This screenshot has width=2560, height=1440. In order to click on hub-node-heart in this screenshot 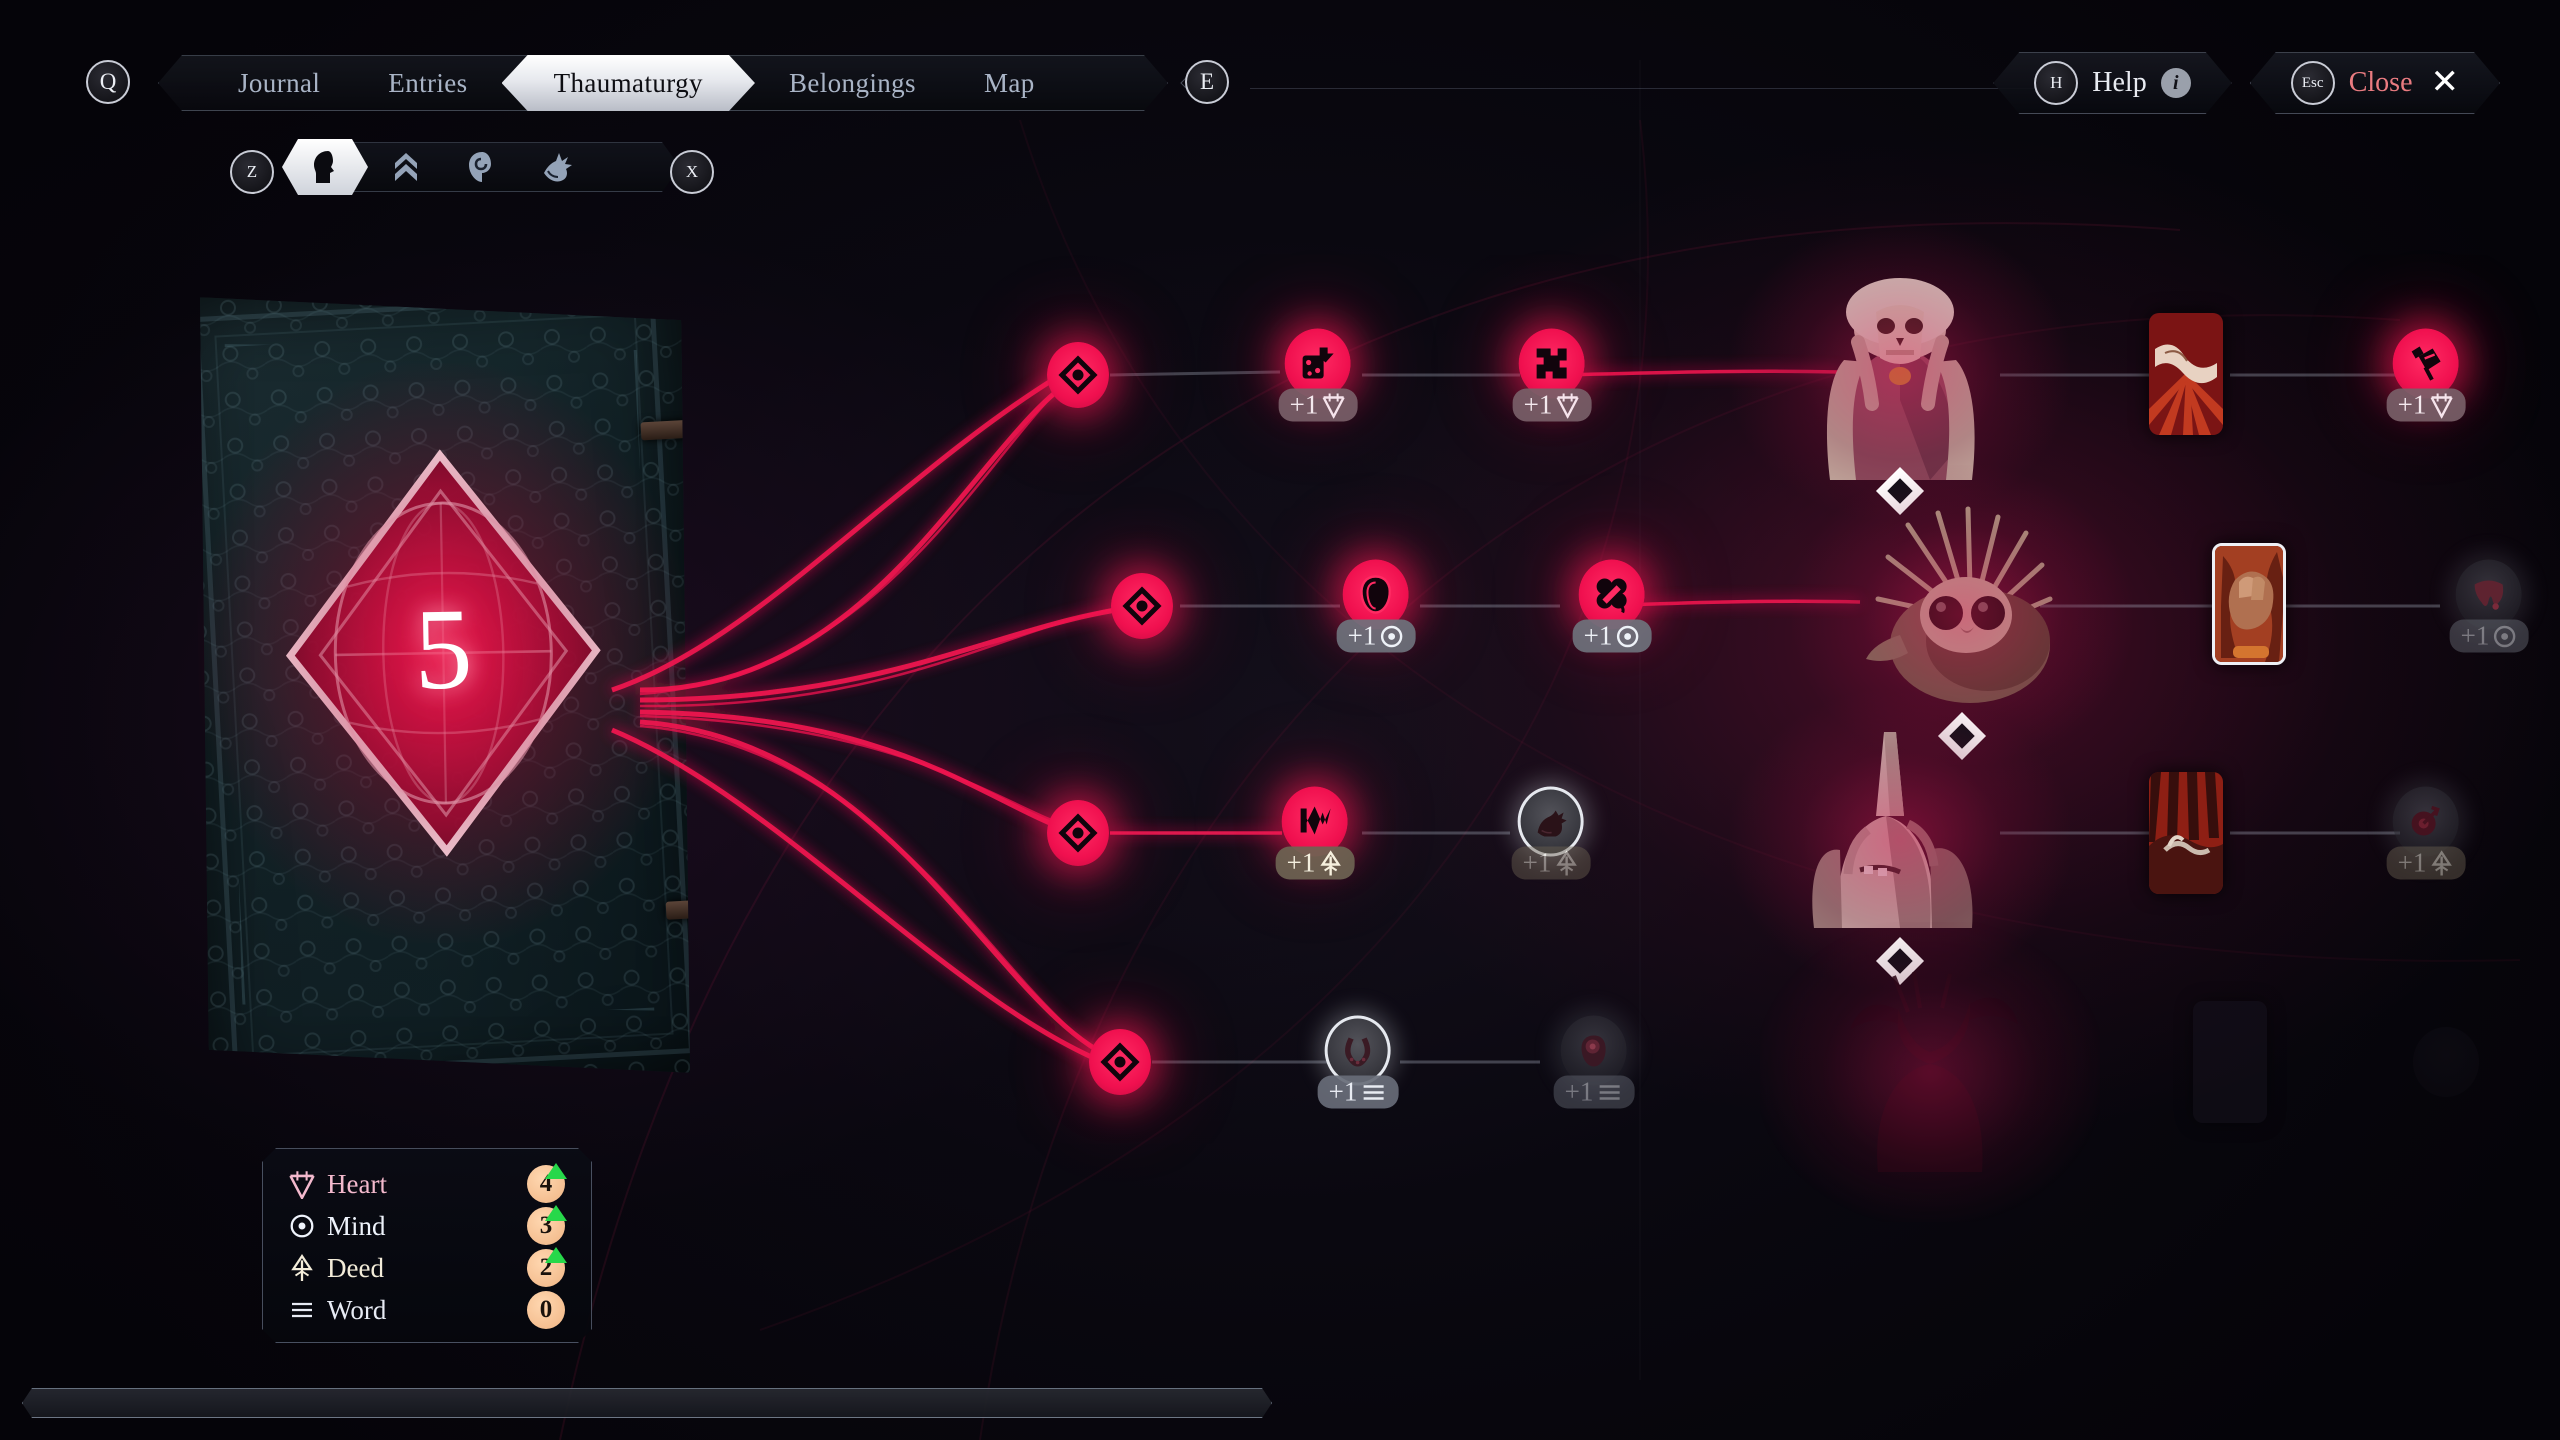, I will do `click(1078, 375)`.